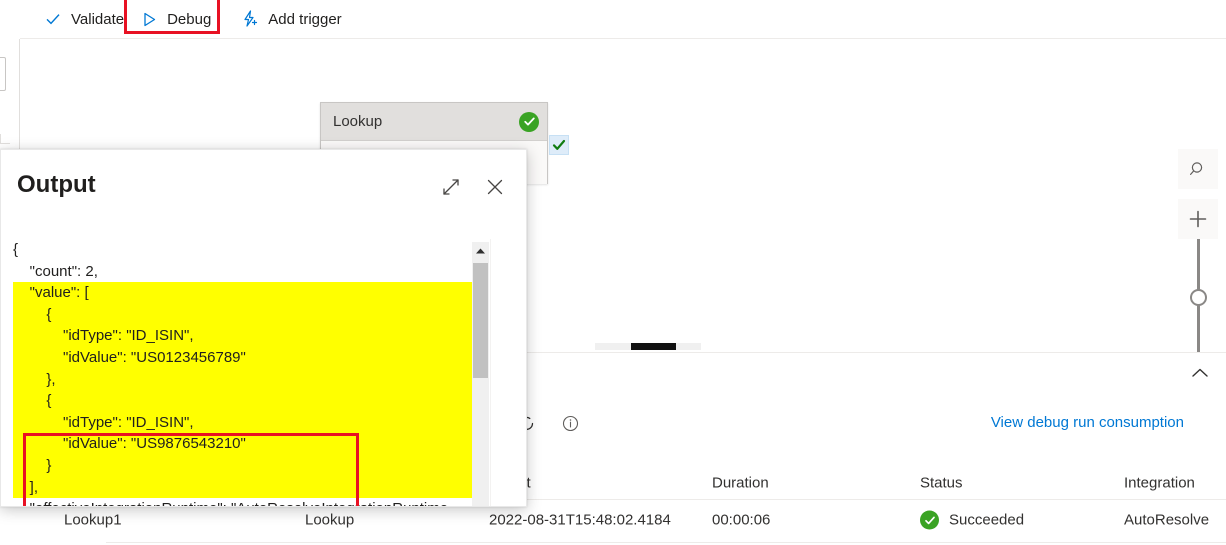 The image size is (1226, 545). Describe the element at coordinates (245, 487) in the screenshot. I see `json-line: ],` at that location.